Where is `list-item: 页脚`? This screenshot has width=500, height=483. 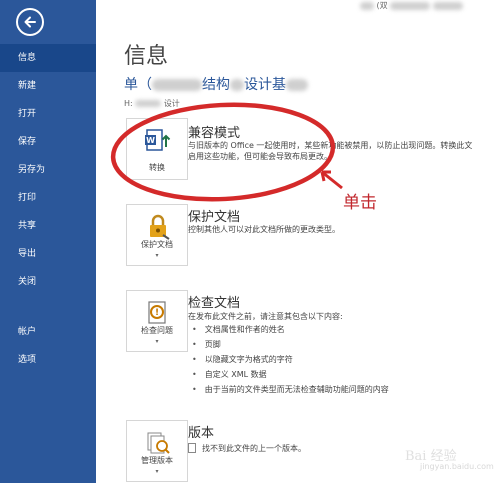 list-item: 页脚 is located at coordinates (290, 344).